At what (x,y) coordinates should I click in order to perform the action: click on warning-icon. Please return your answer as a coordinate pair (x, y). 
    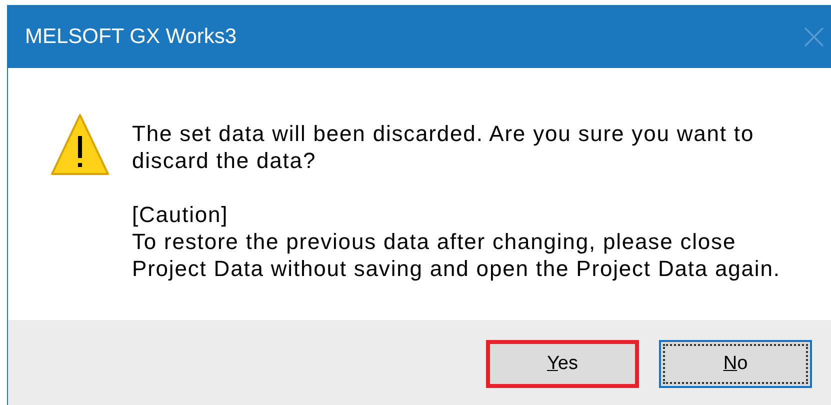
    Looking at the image, I should click on (80, 145).